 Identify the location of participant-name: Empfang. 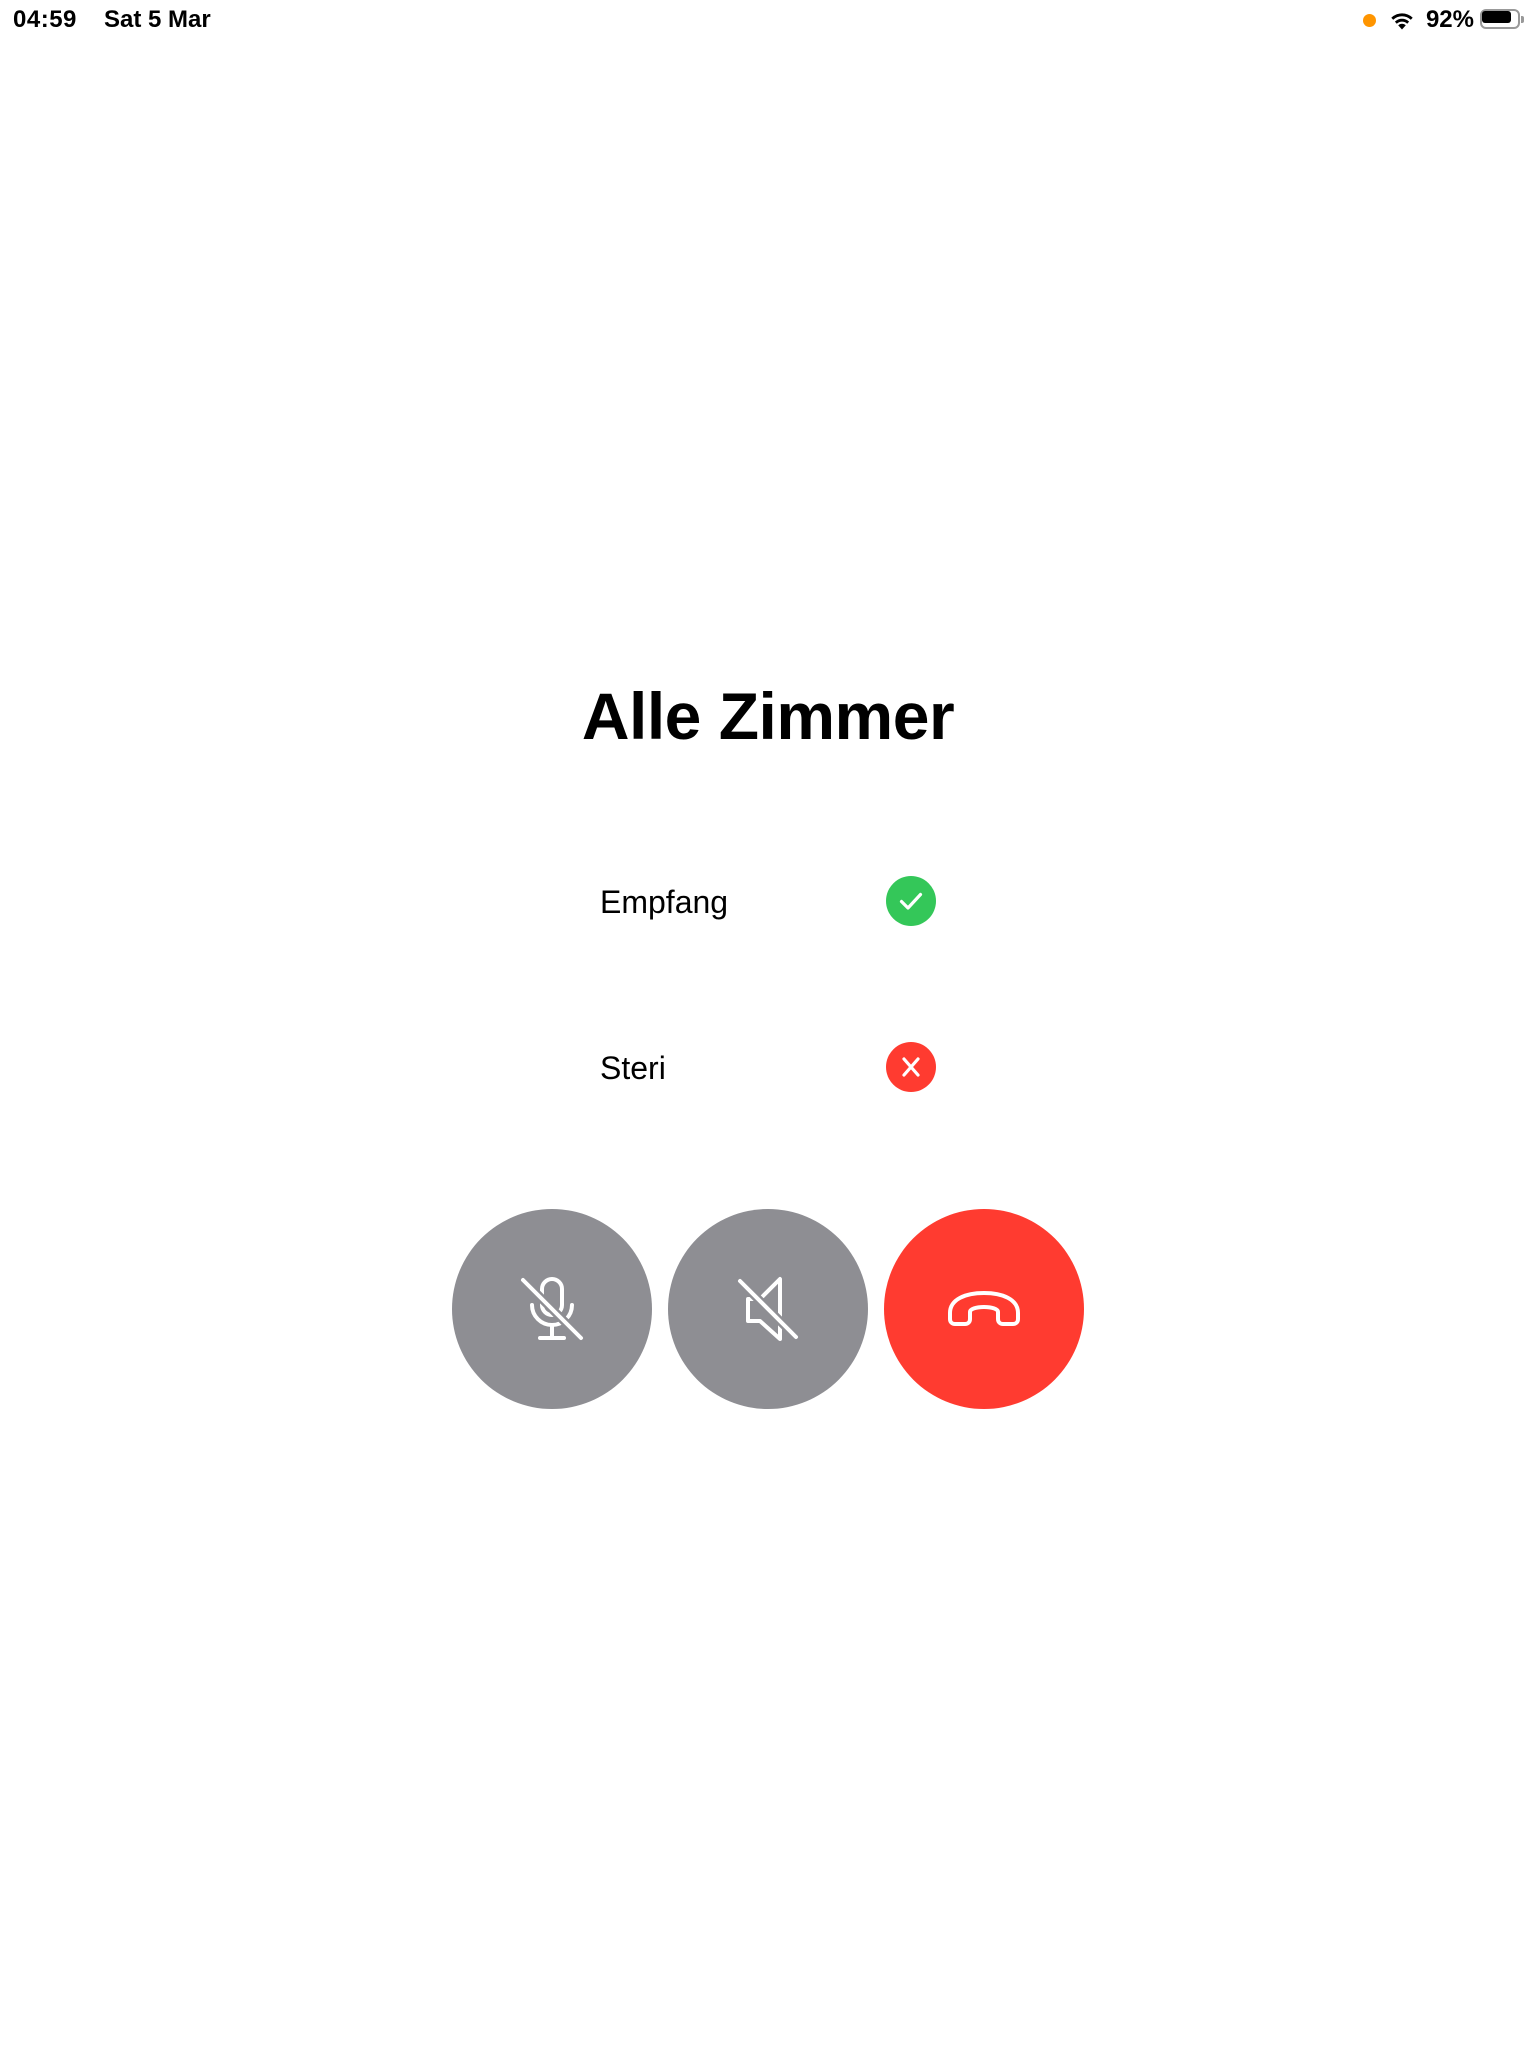
(664, 902).